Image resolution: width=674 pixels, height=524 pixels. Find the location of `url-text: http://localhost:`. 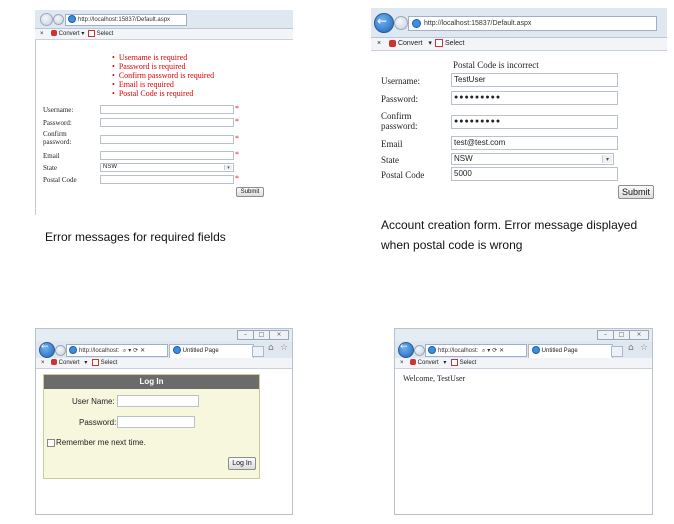

url-text: http://localhost: is located at coordinates (458, 351).